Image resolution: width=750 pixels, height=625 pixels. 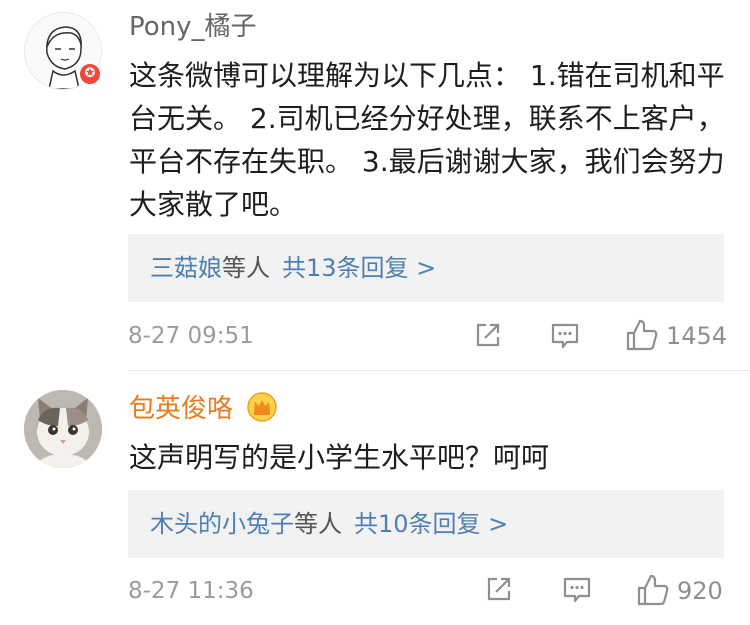 I want to click on crown-icon, so click(x=262, y=407).